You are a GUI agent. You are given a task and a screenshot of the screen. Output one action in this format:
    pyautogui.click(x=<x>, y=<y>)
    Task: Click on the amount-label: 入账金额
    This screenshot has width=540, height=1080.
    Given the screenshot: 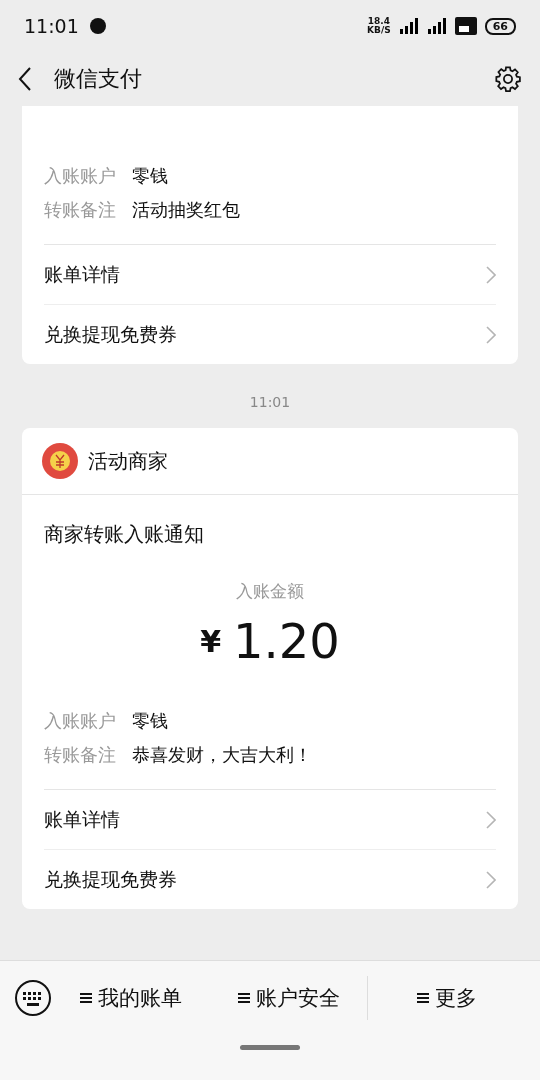 What is the action you would take?
    pyautogui.click(x=270, y=591)
    